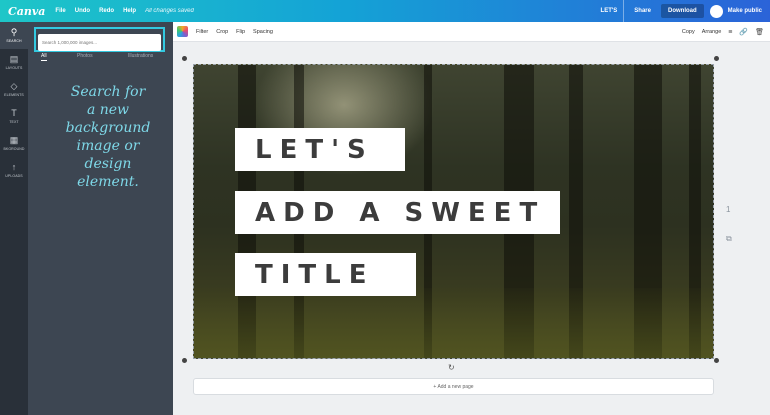  Describe the element at coordinates (397, 212) in the screenshot. I see `title-line-2: ADD A SWEET` at that location.